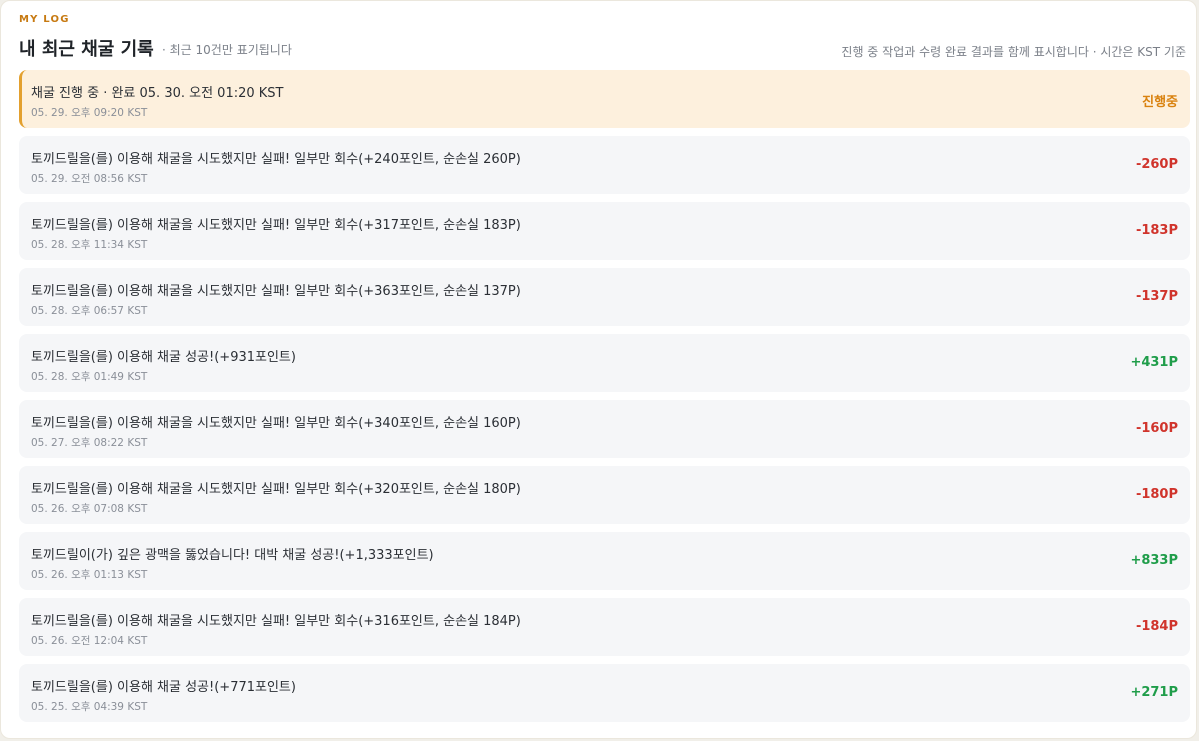  I want to click on record-amount: -160P, so click(1156, 428).